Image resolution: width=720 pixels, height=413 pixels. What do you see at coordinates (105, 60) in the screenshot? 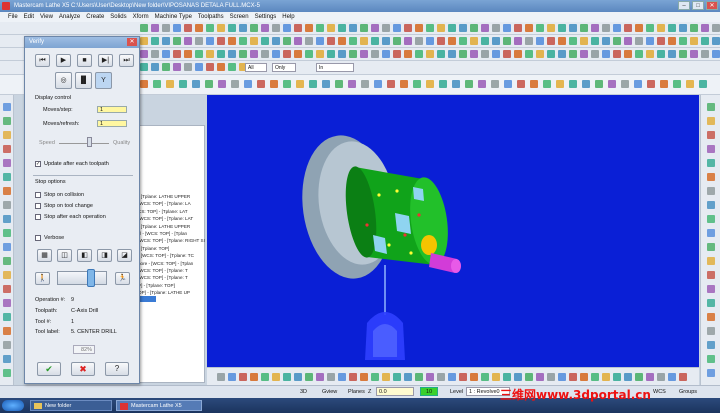
I see `step-button: ▶|` at bounding box center [105, 60].